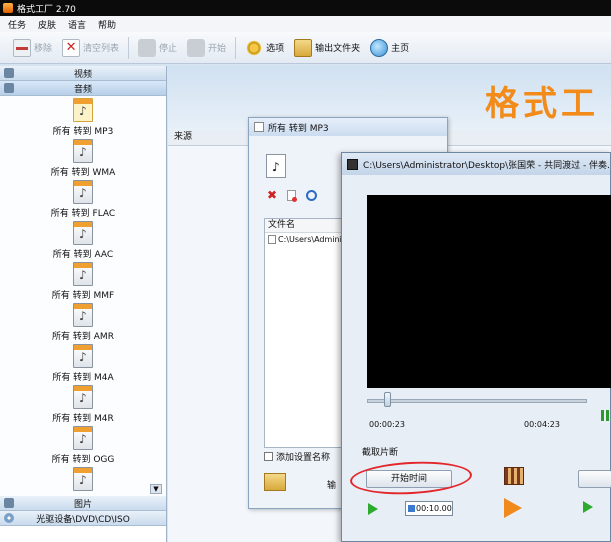 This screenshot has width=611, height=542. I want to click on gear-icon, so click(254, 47).